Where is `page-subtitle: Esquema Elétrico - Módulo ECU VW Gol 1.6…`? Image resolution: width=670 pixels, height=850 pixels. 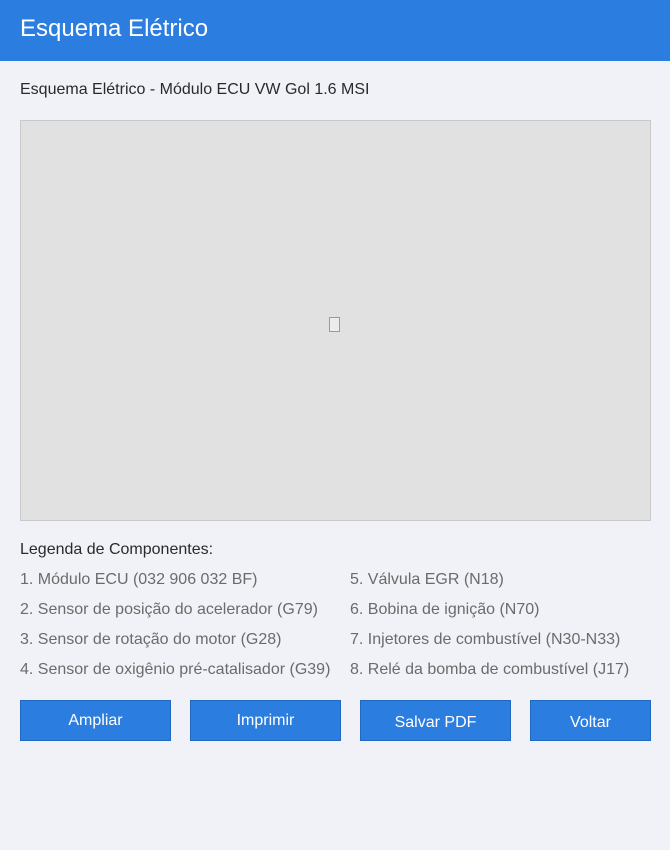 page-subtitle: Esquema Elétrico - Módulo ECU VW Gol 1.6… is located at coordinates (195, 89).